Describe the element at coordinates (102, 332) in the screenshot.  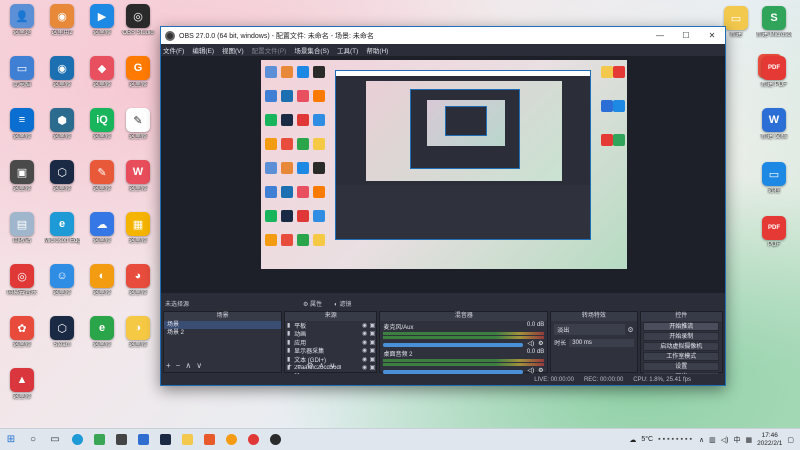
I see `desktop-icon: e 这里修` at that location.